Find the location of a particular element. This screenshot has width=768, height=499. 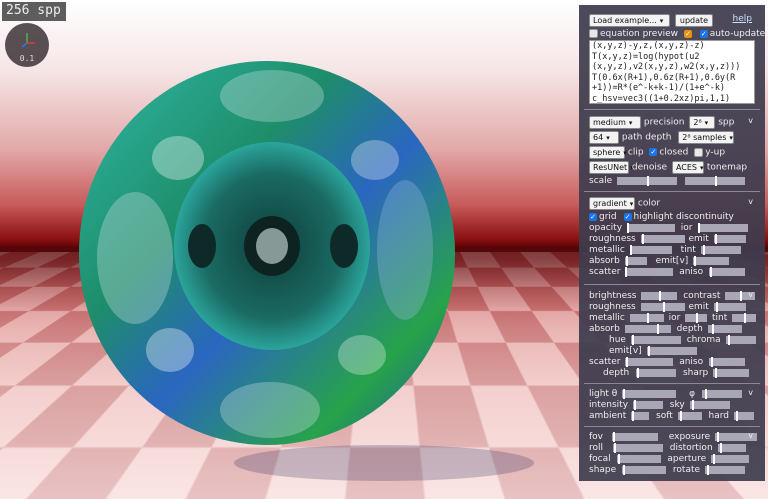

tint2-label: tint is located at coordinates (720, 318).